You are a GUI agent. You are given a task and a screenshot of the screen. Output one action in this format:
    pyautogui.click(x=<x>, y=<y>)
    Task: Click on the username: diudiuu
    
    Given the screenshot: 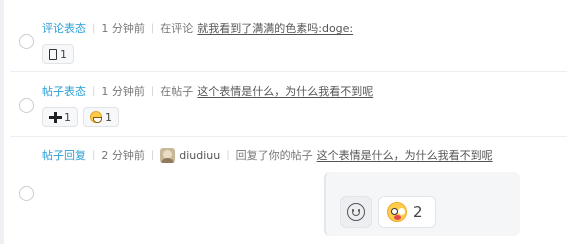 What is the action you would take?
    pyautogui.click(x=200, y=155)
    